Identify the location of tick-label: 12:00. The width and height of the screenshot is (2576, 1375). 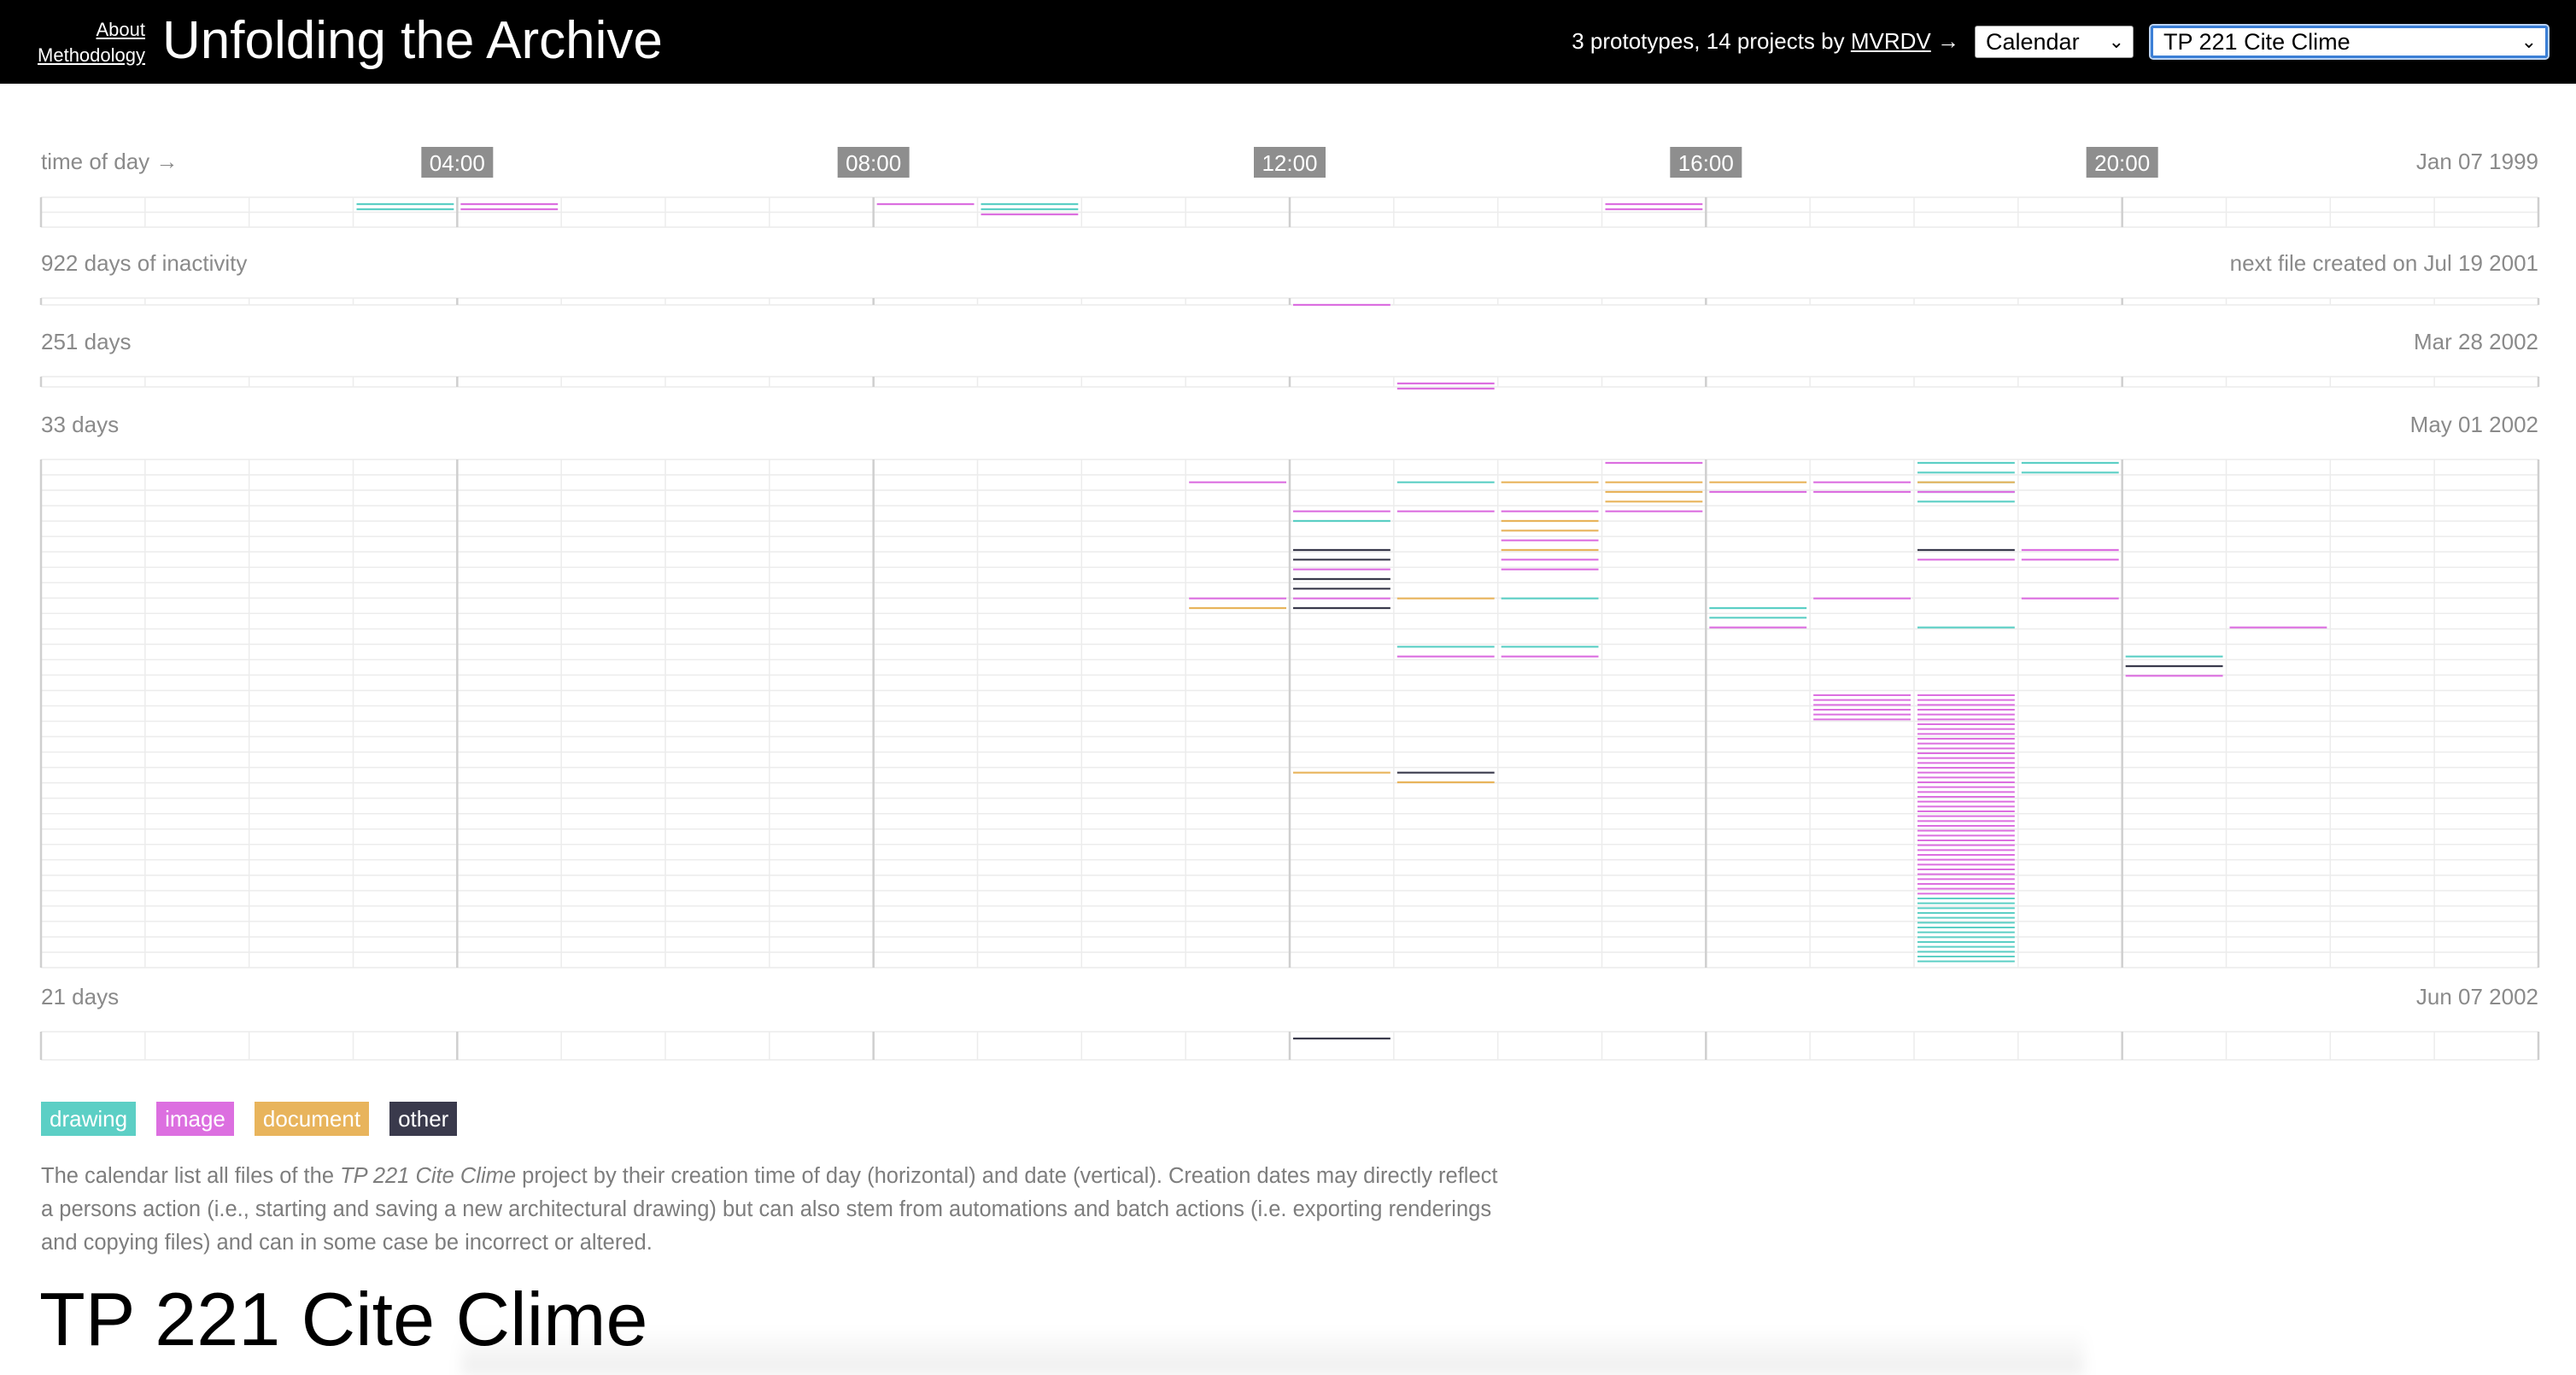
(1289, 163).